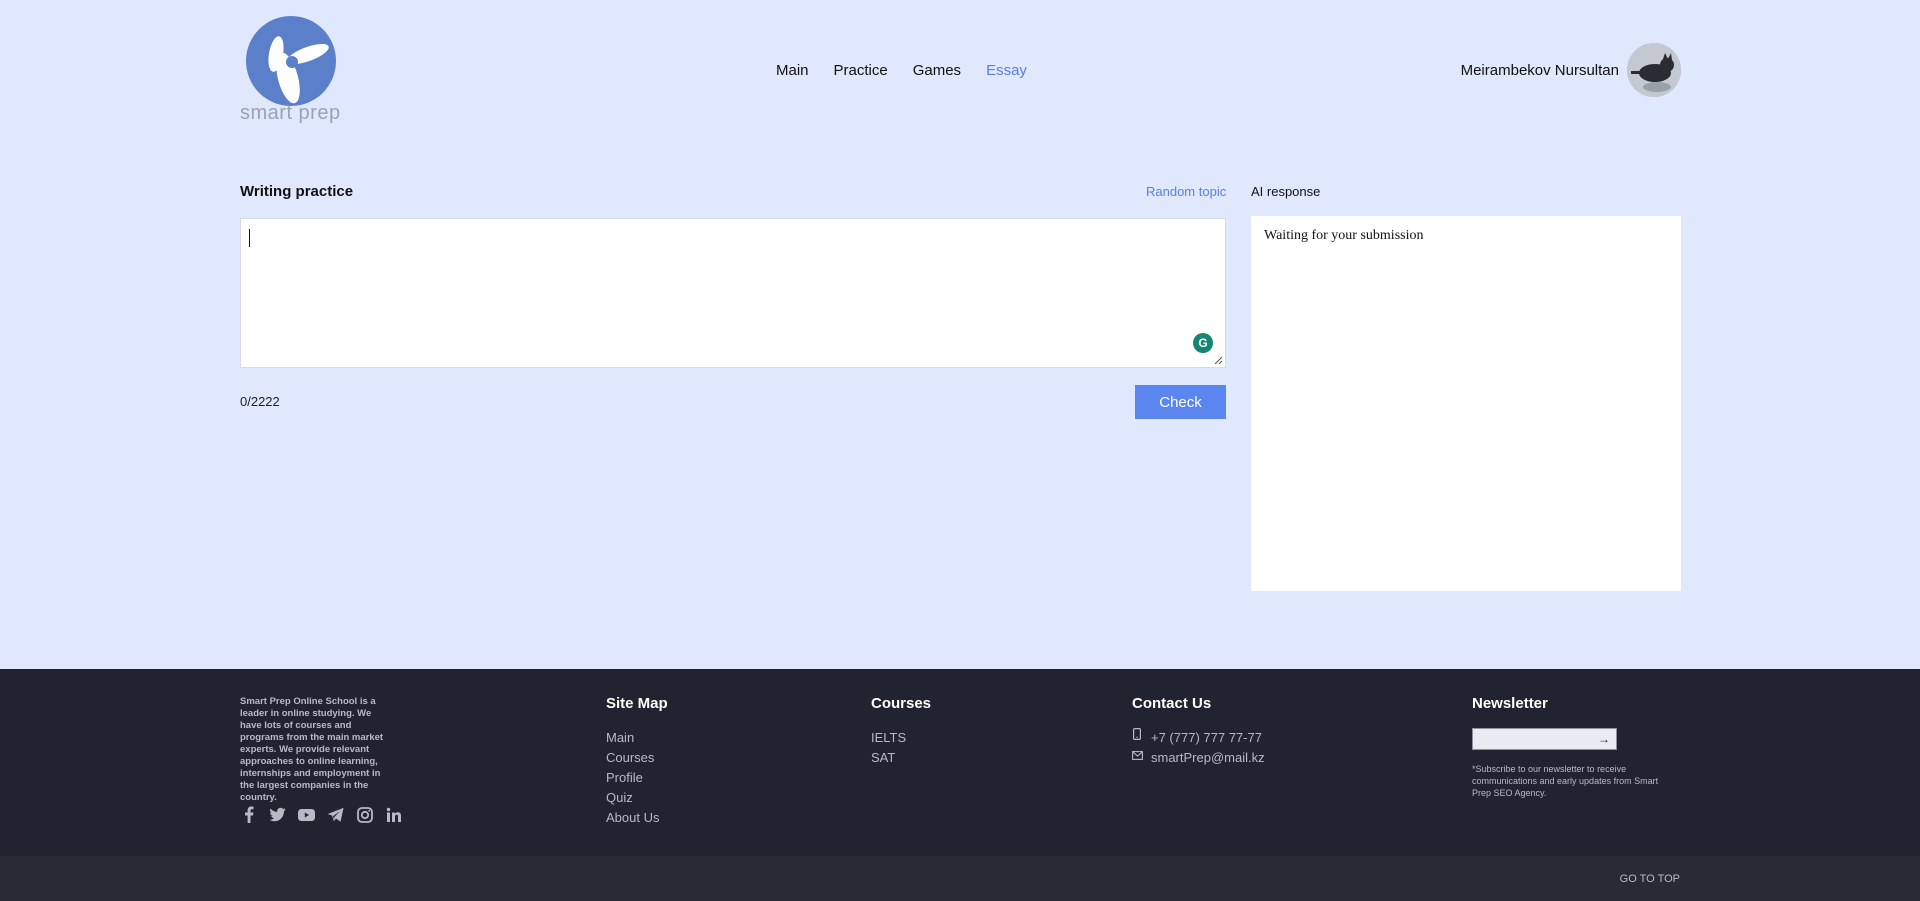 The image size is (1920, 901). Describe the element at coordinates (1180, 402) in the screenshot. I see `check-button: Check` at that location.